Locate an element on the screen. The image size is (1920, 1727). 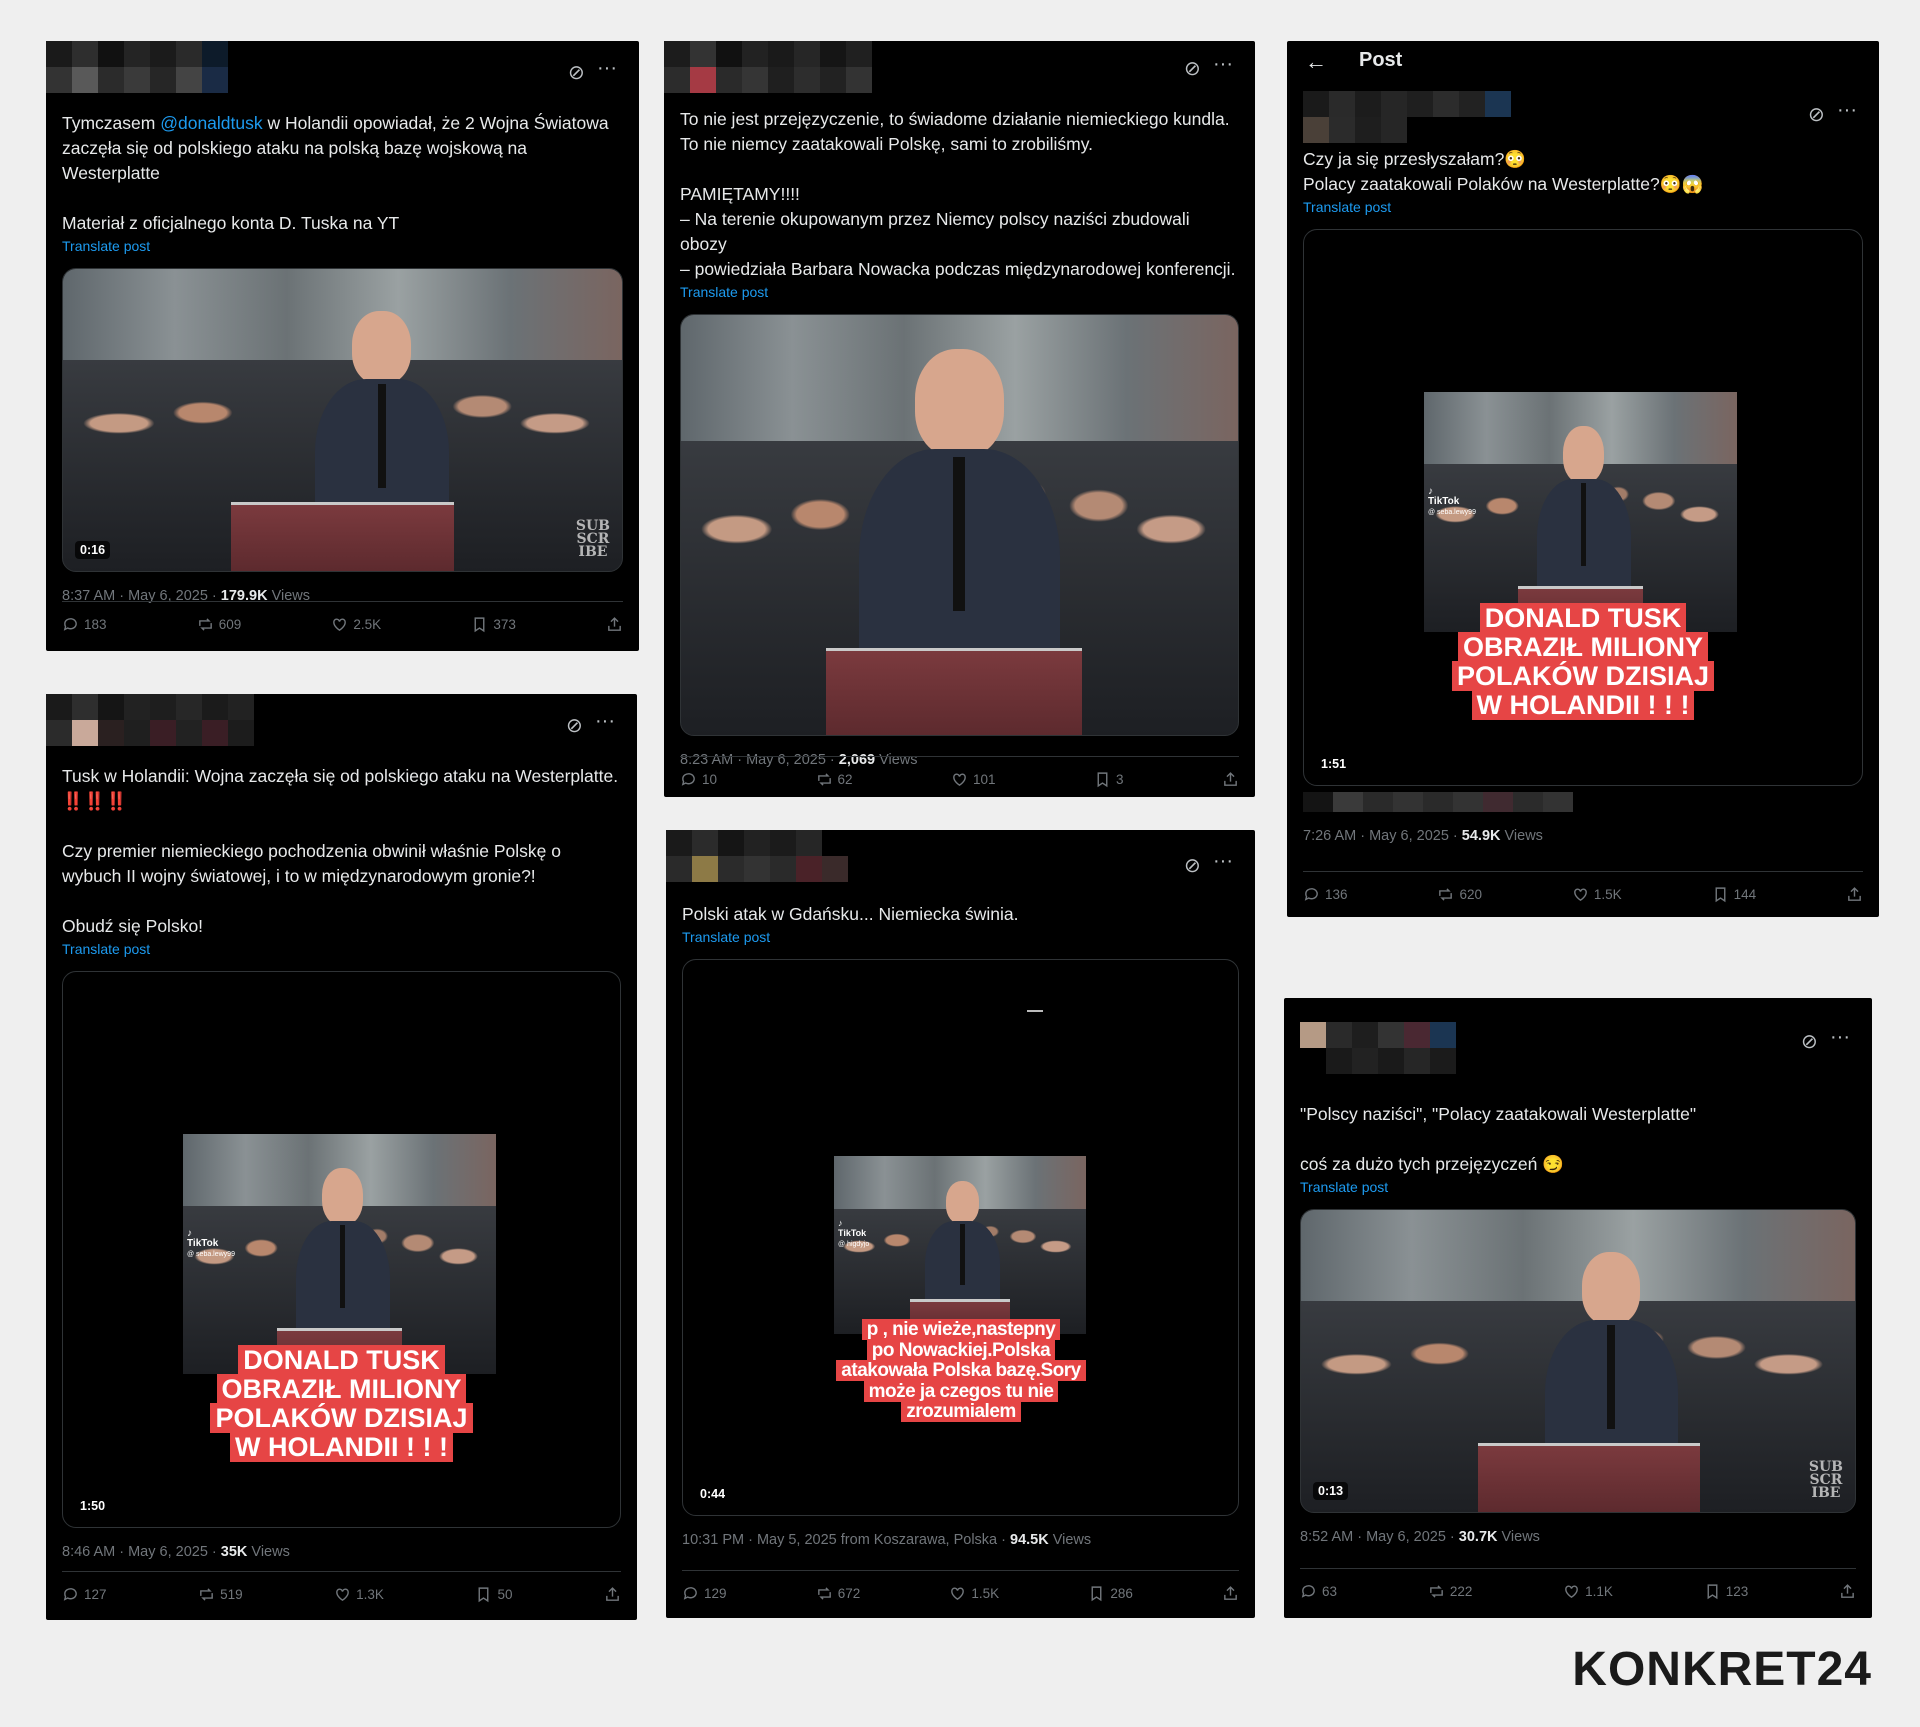
video-player: SUB SCR IBE 0:16 is located at coordinates (342, 420).